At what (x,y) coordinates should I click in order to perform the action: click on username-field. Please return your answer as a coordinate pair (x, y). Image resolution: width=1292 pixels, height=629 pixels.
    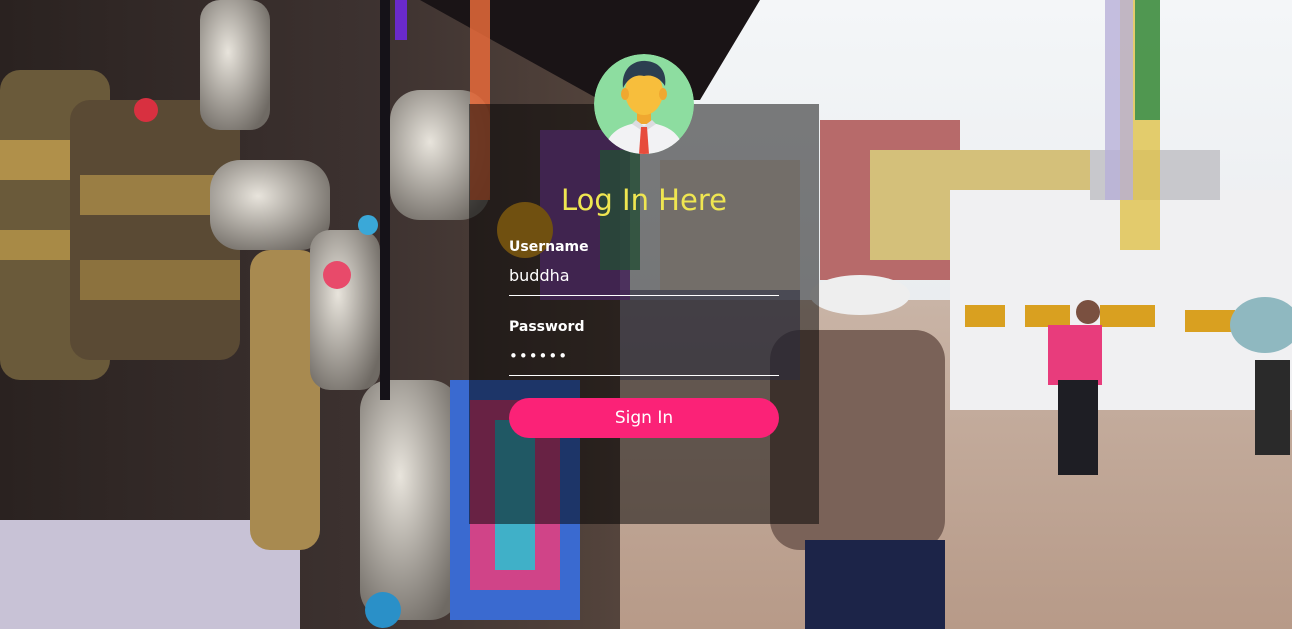
    Looking at the image, I should click on (644, 276).